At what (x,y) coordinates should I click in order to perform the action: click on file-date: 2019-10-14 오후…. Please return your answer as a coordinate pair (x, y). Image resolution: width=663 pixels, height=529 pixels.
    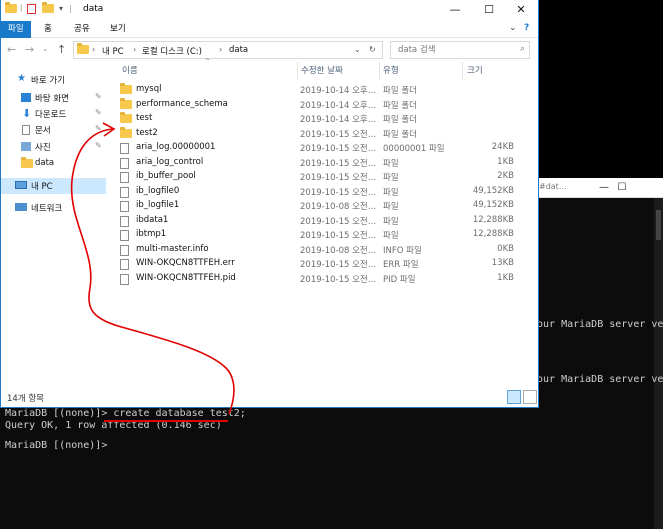
    Looking at the image, I should click on (338, 120).